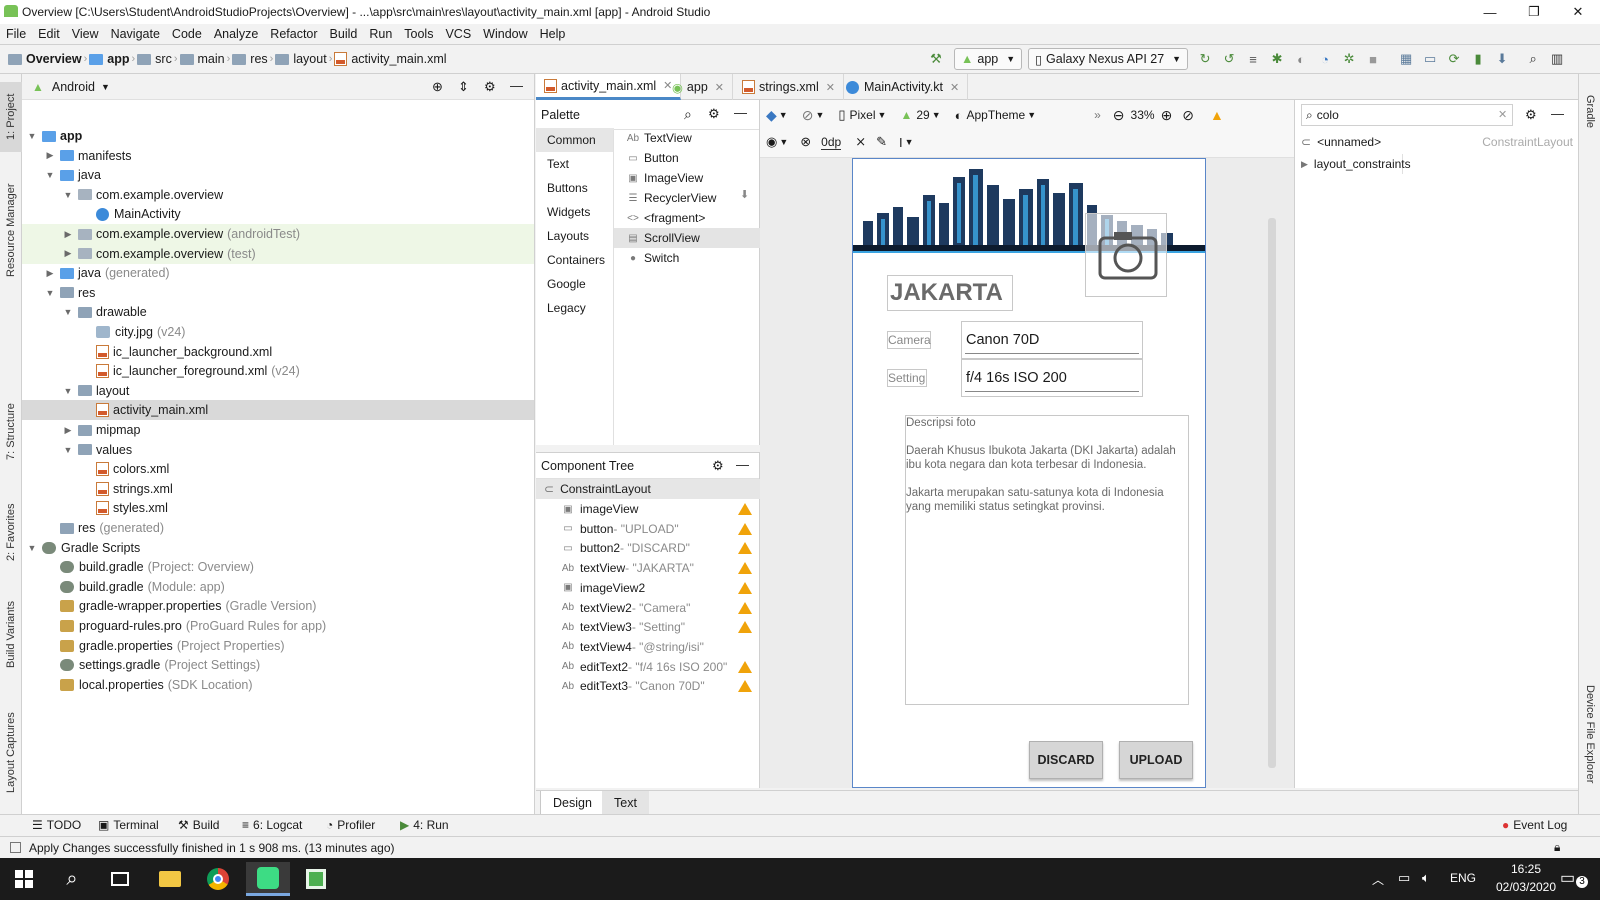  What do you see at coordinates (11, 634) in the screenshot?
I see `tab-build-variants: Build Variants` at bounding box center [11, 634].